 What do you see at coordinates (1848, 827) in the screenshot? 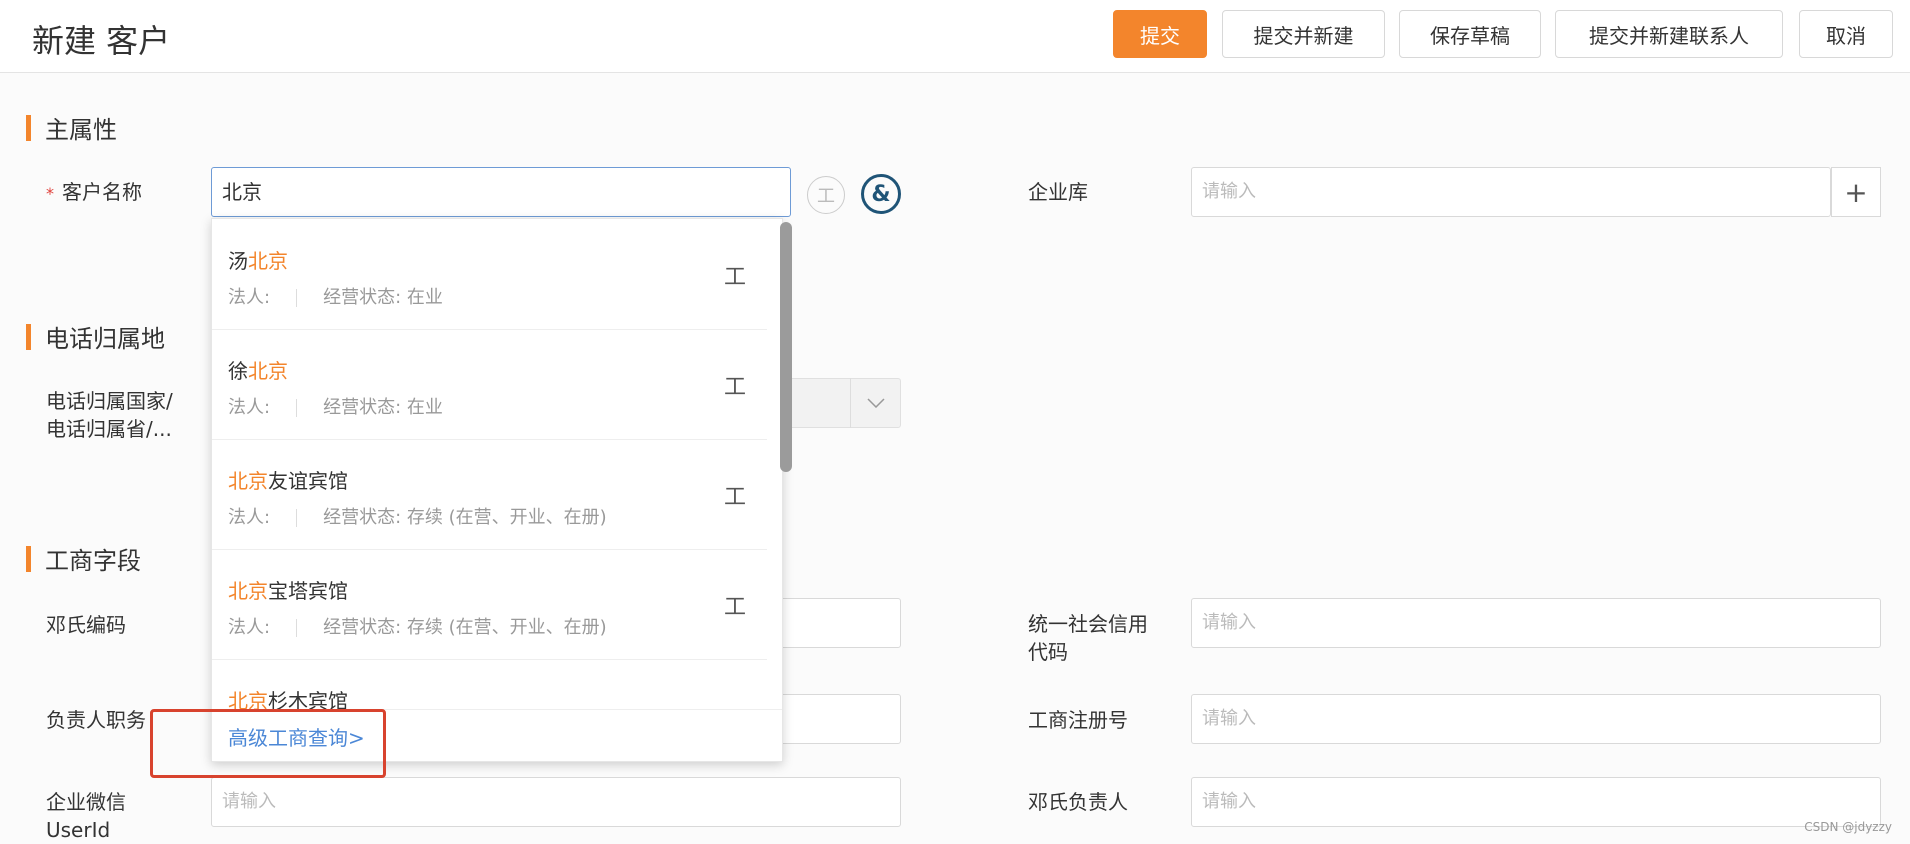
I see `watermark: CSDN @jdyzzy` at bounding box center [1848, 827].